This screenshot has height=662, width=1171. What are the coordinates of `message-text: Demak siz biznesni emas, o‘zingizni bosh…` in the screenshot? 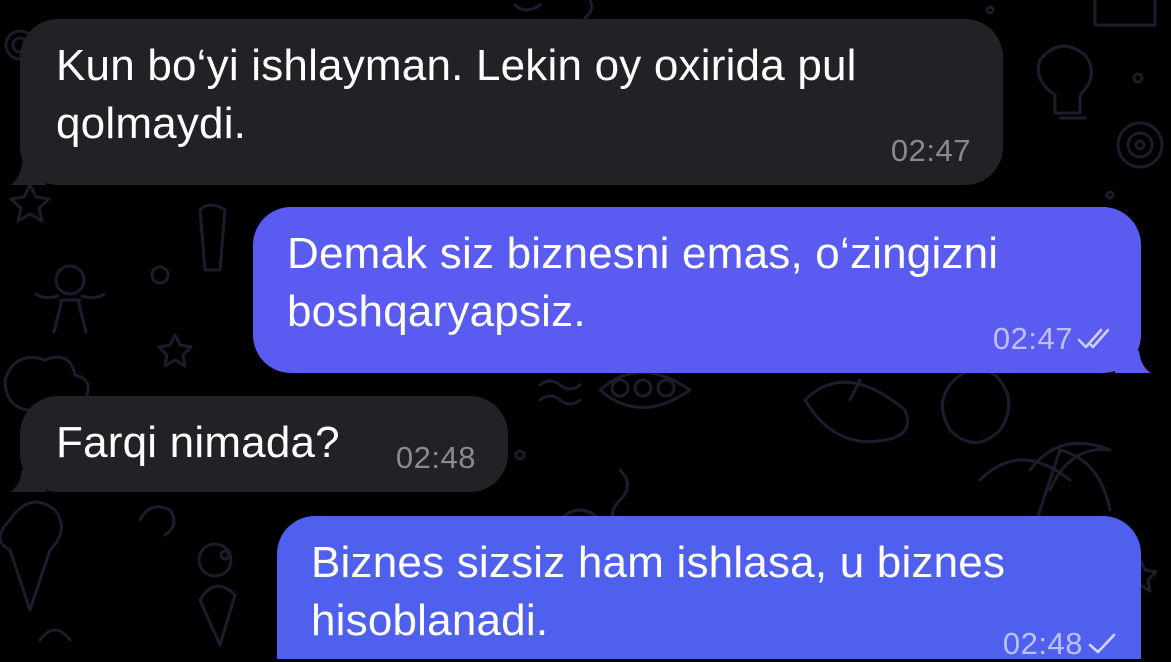 It's located at (643, 282).